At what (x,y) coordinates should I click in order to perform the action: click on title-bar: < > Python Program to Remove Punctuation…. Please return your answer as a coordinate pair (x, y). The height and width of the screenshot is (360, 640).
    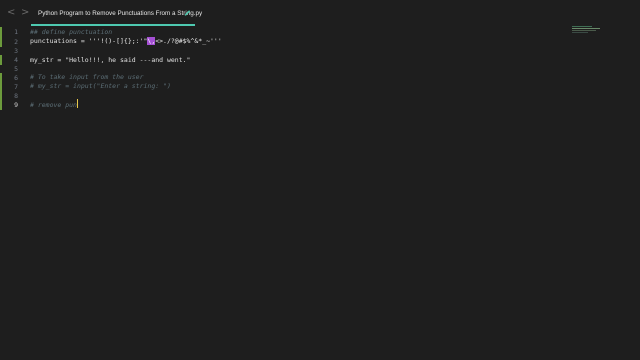
    Looking at the image, I should click on (320, 13).